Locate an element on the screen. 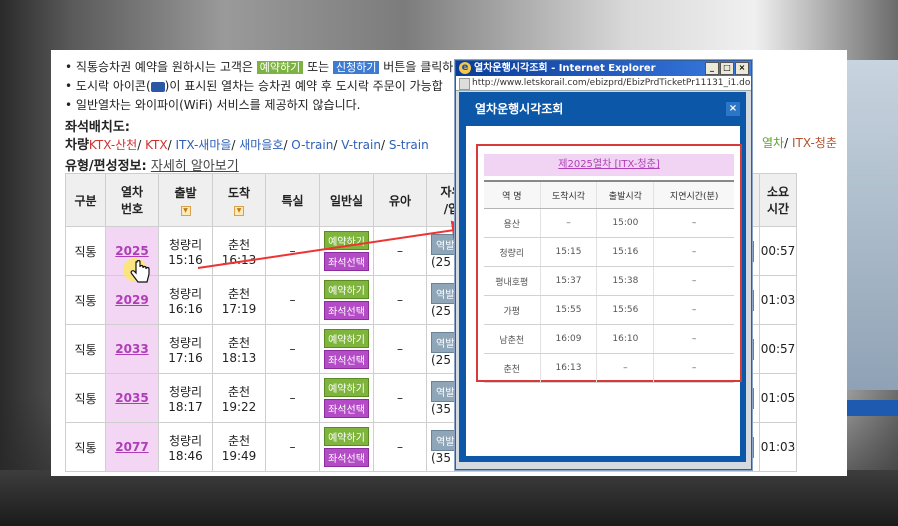  vehicle-link-ktx: KTX is located at coordinates (156, 145).